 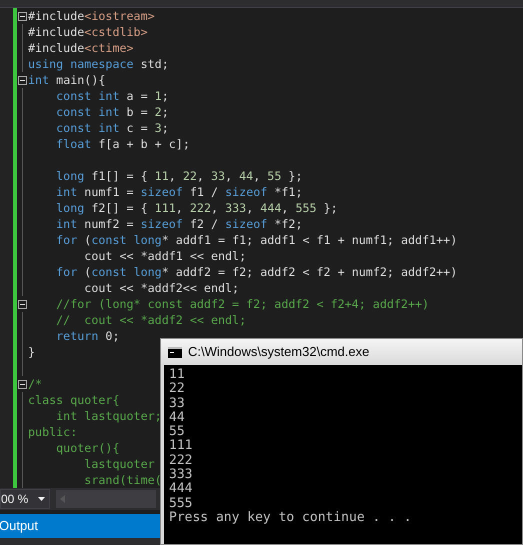 I want to click on code-line: class quoter{, so click(x=74, y=400).